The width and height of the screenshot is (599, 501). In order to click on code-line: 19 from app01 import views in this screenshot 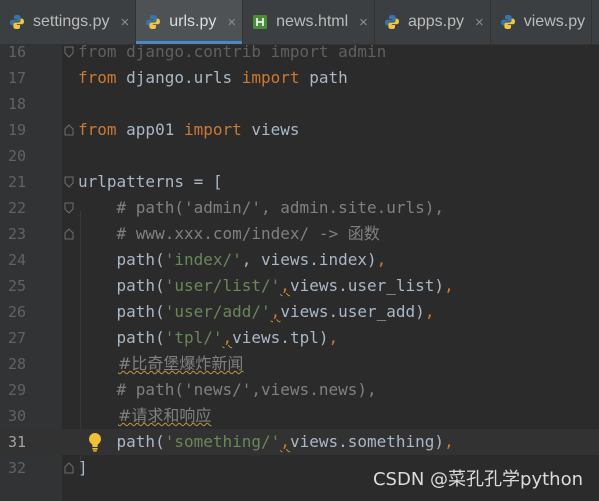, I will do `click(299, 130)`.